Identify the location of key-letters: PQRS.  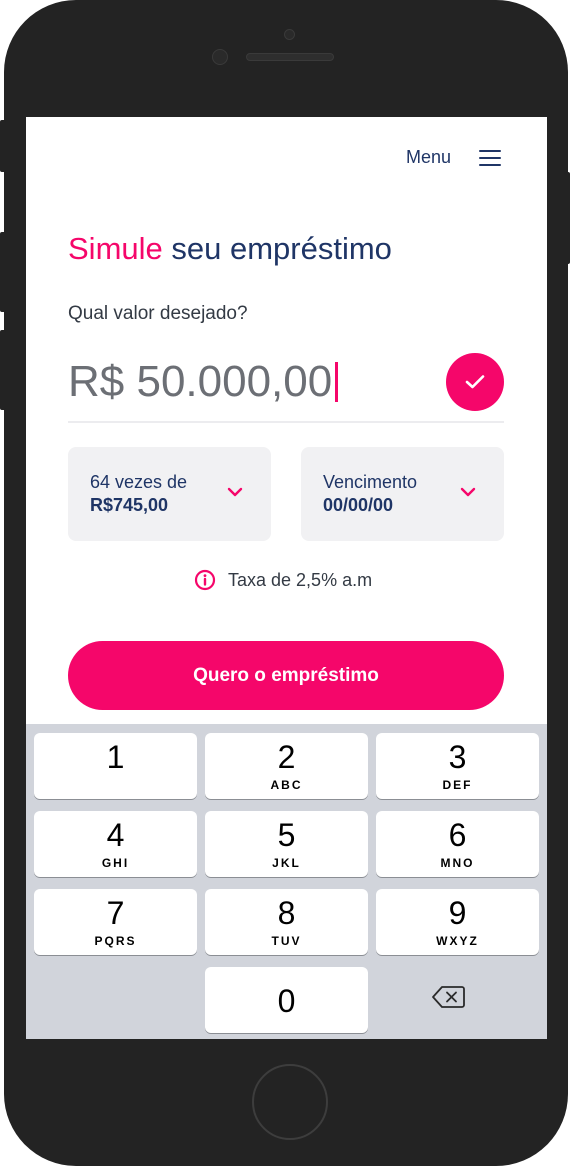
(115, 941).